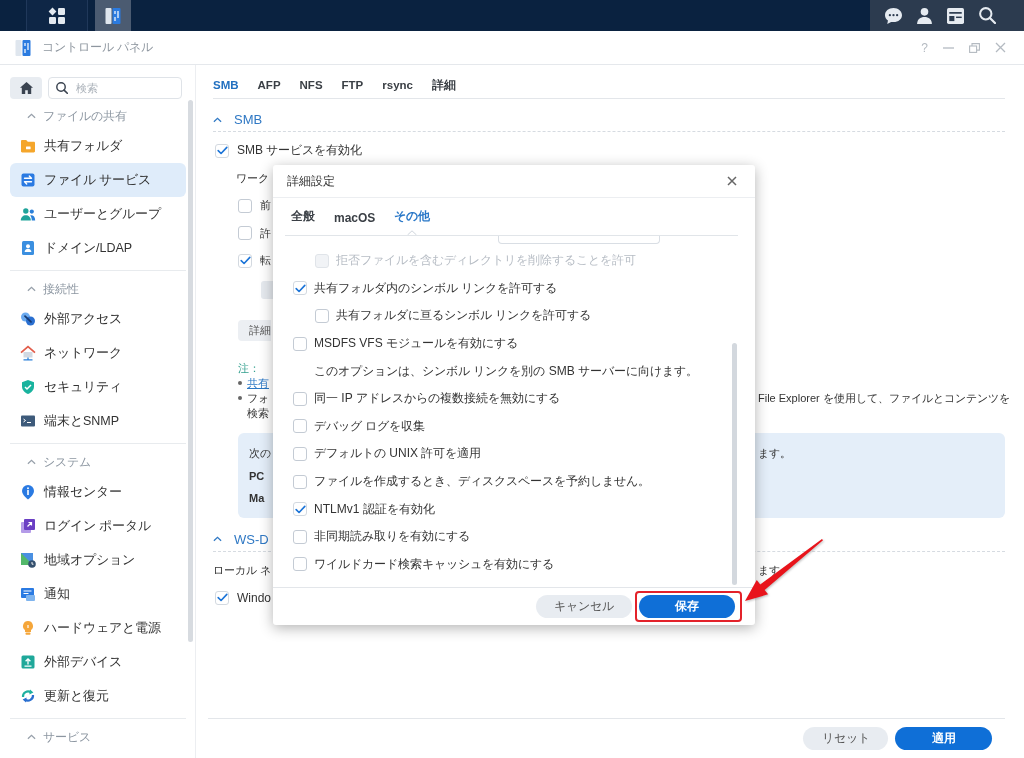 The height and width of the screenshot is (758, 1024). I want to click on search-icon, so click(987, 15).